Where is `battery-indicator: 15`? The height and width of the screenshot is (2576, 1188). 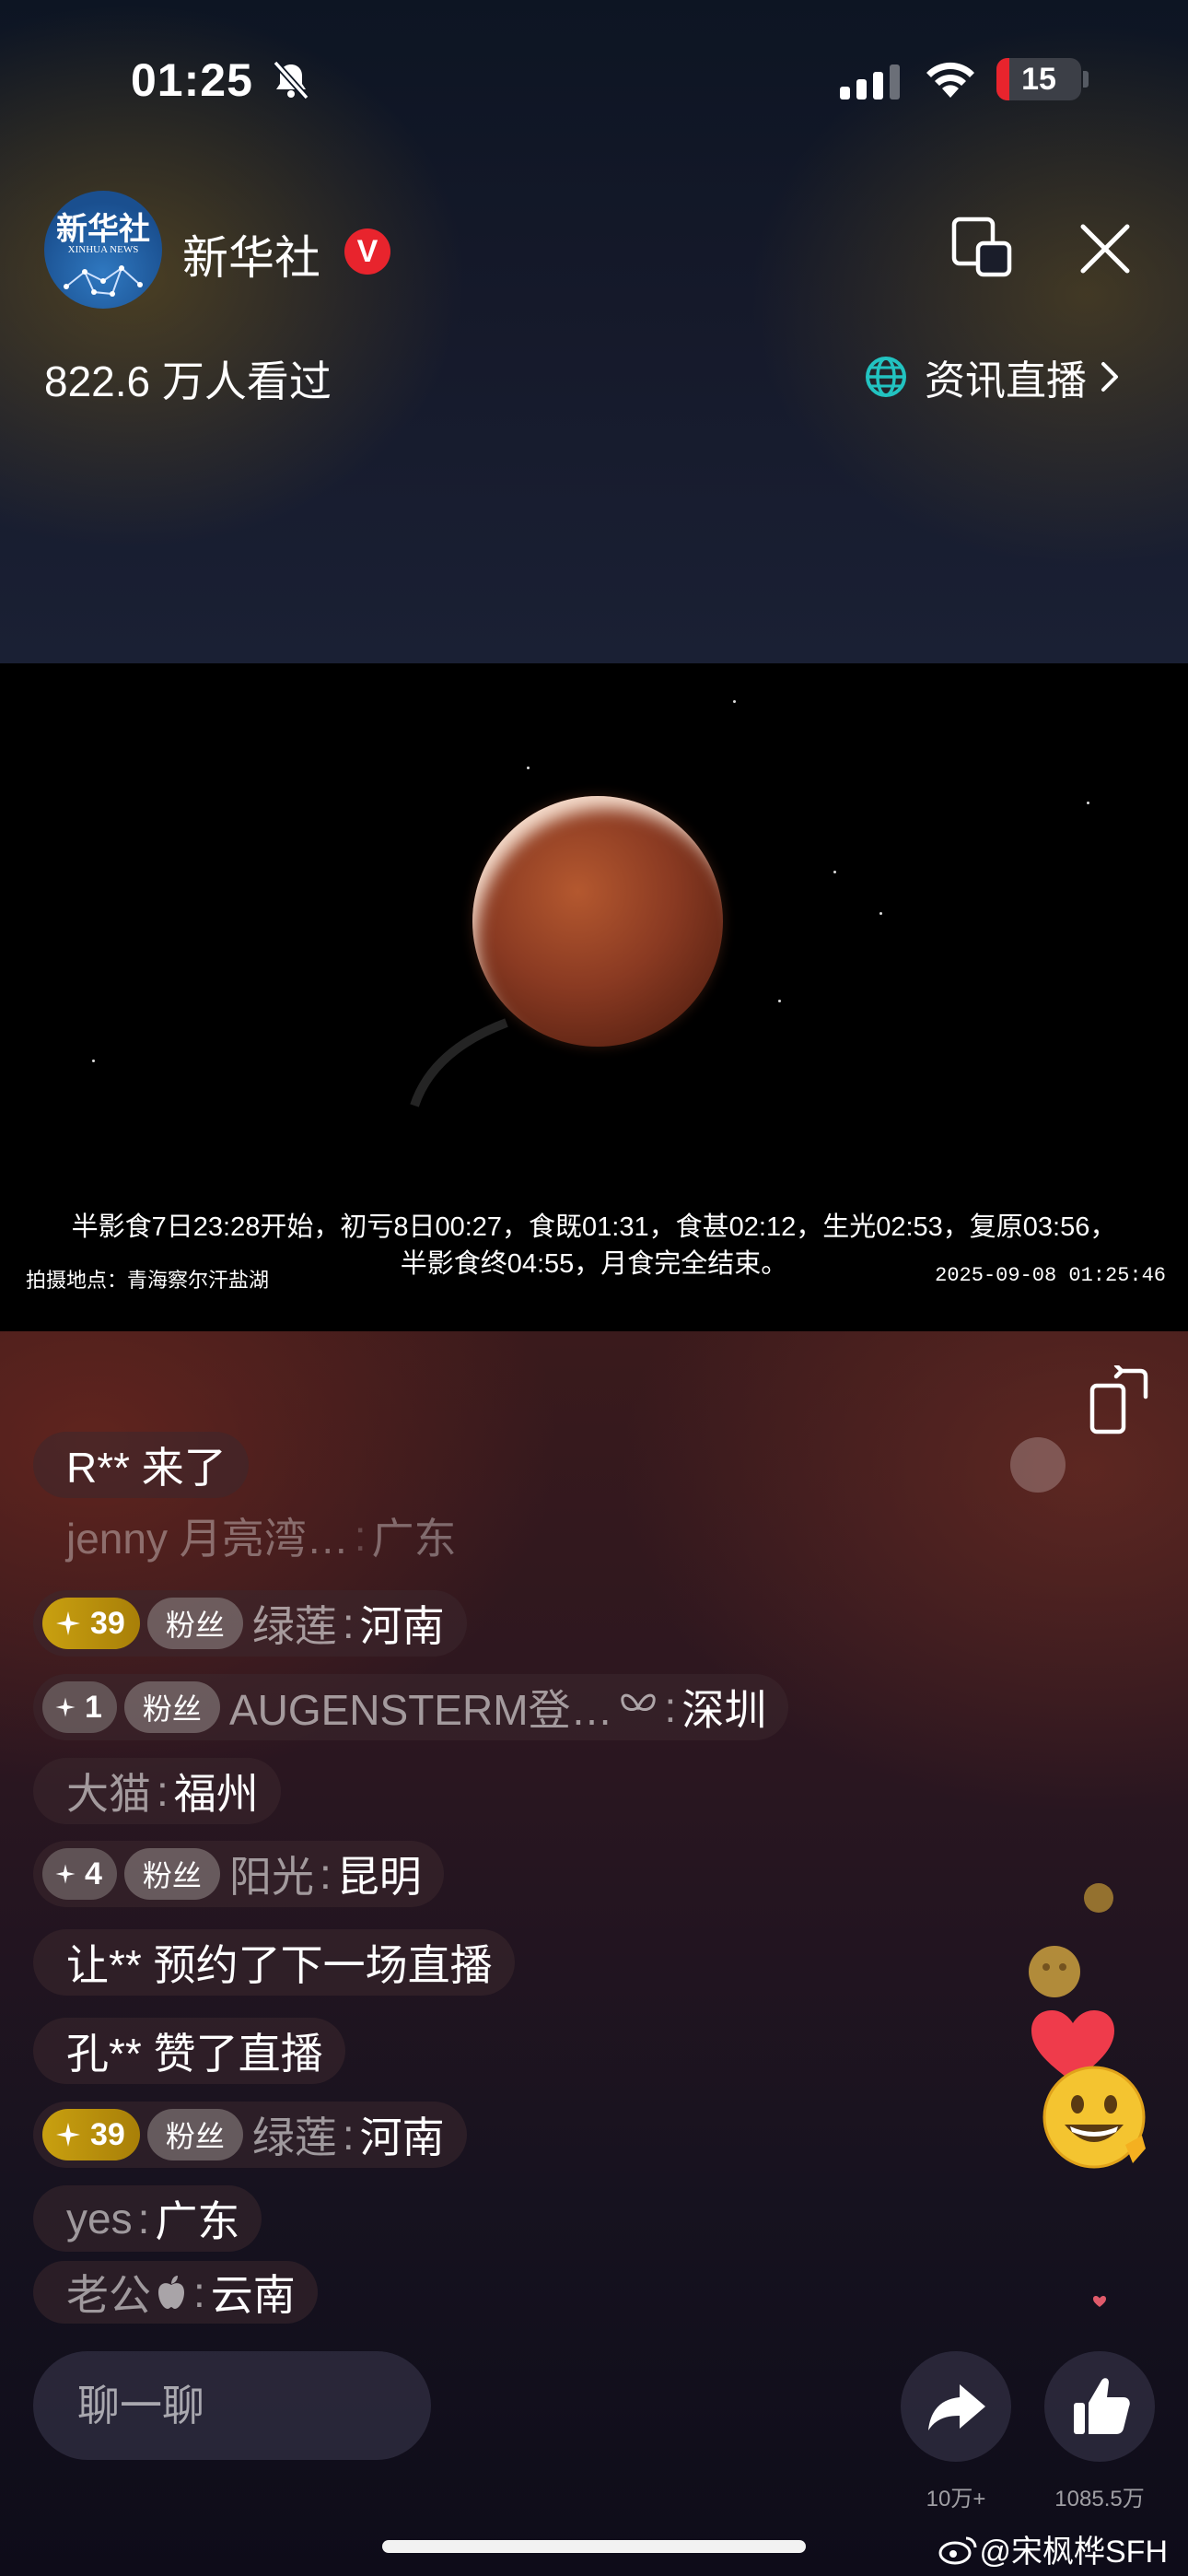
battery-indicator: 15 is located at coordinates (1038, 79).